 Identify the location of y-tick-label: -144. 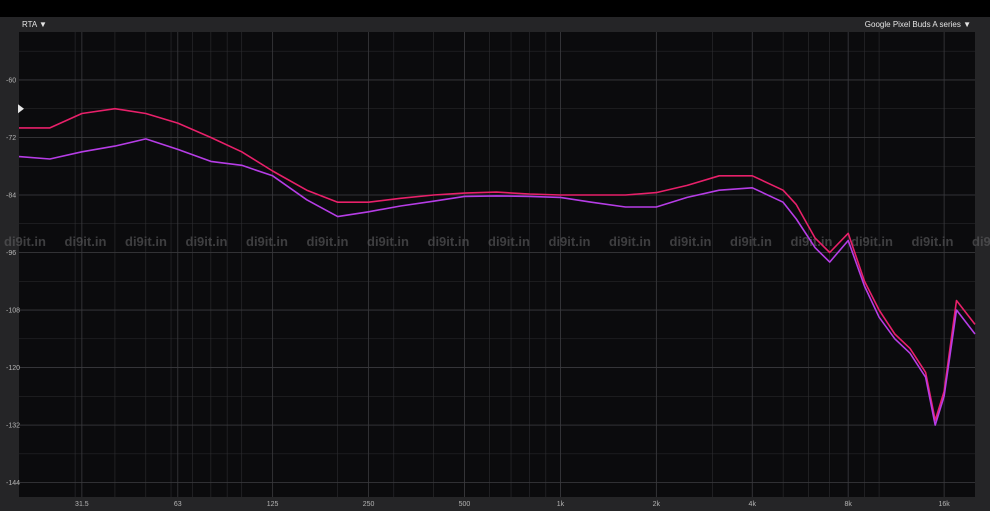
(13, 483).